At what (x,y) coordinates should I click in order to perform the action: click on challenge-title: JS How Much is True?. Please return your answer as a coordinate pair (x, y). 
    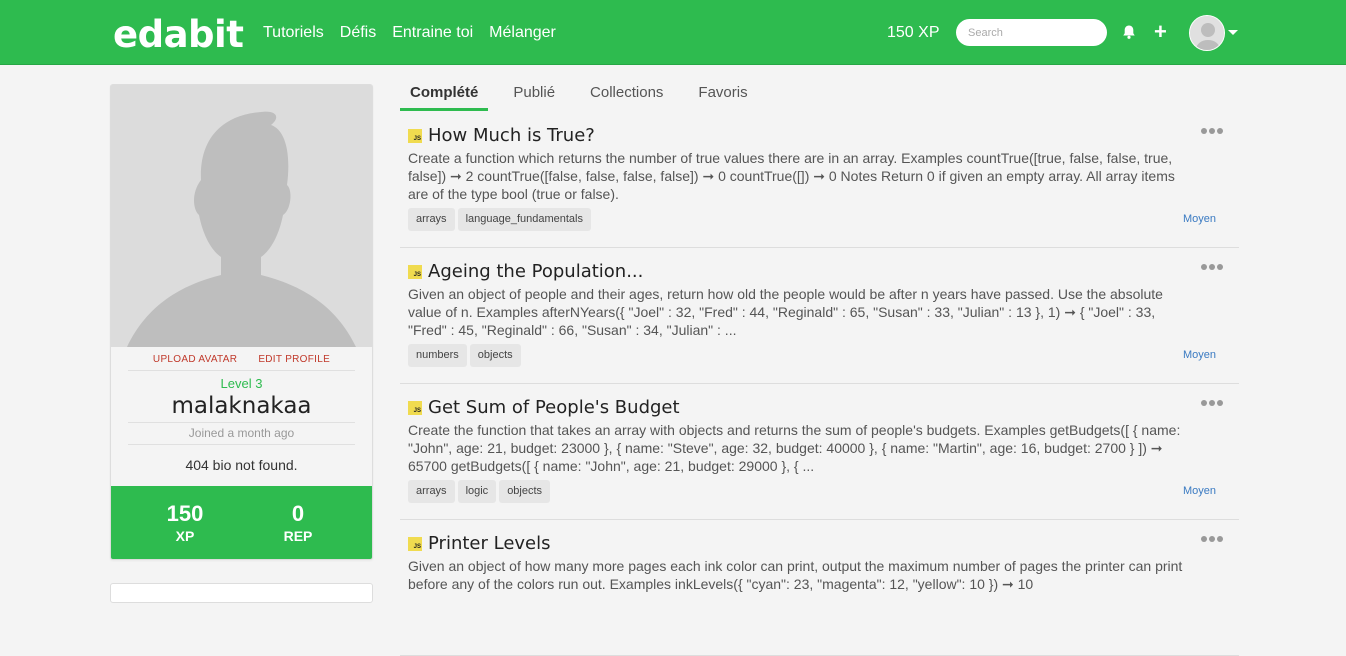
    Looking at the image, I should click on (501, 135).